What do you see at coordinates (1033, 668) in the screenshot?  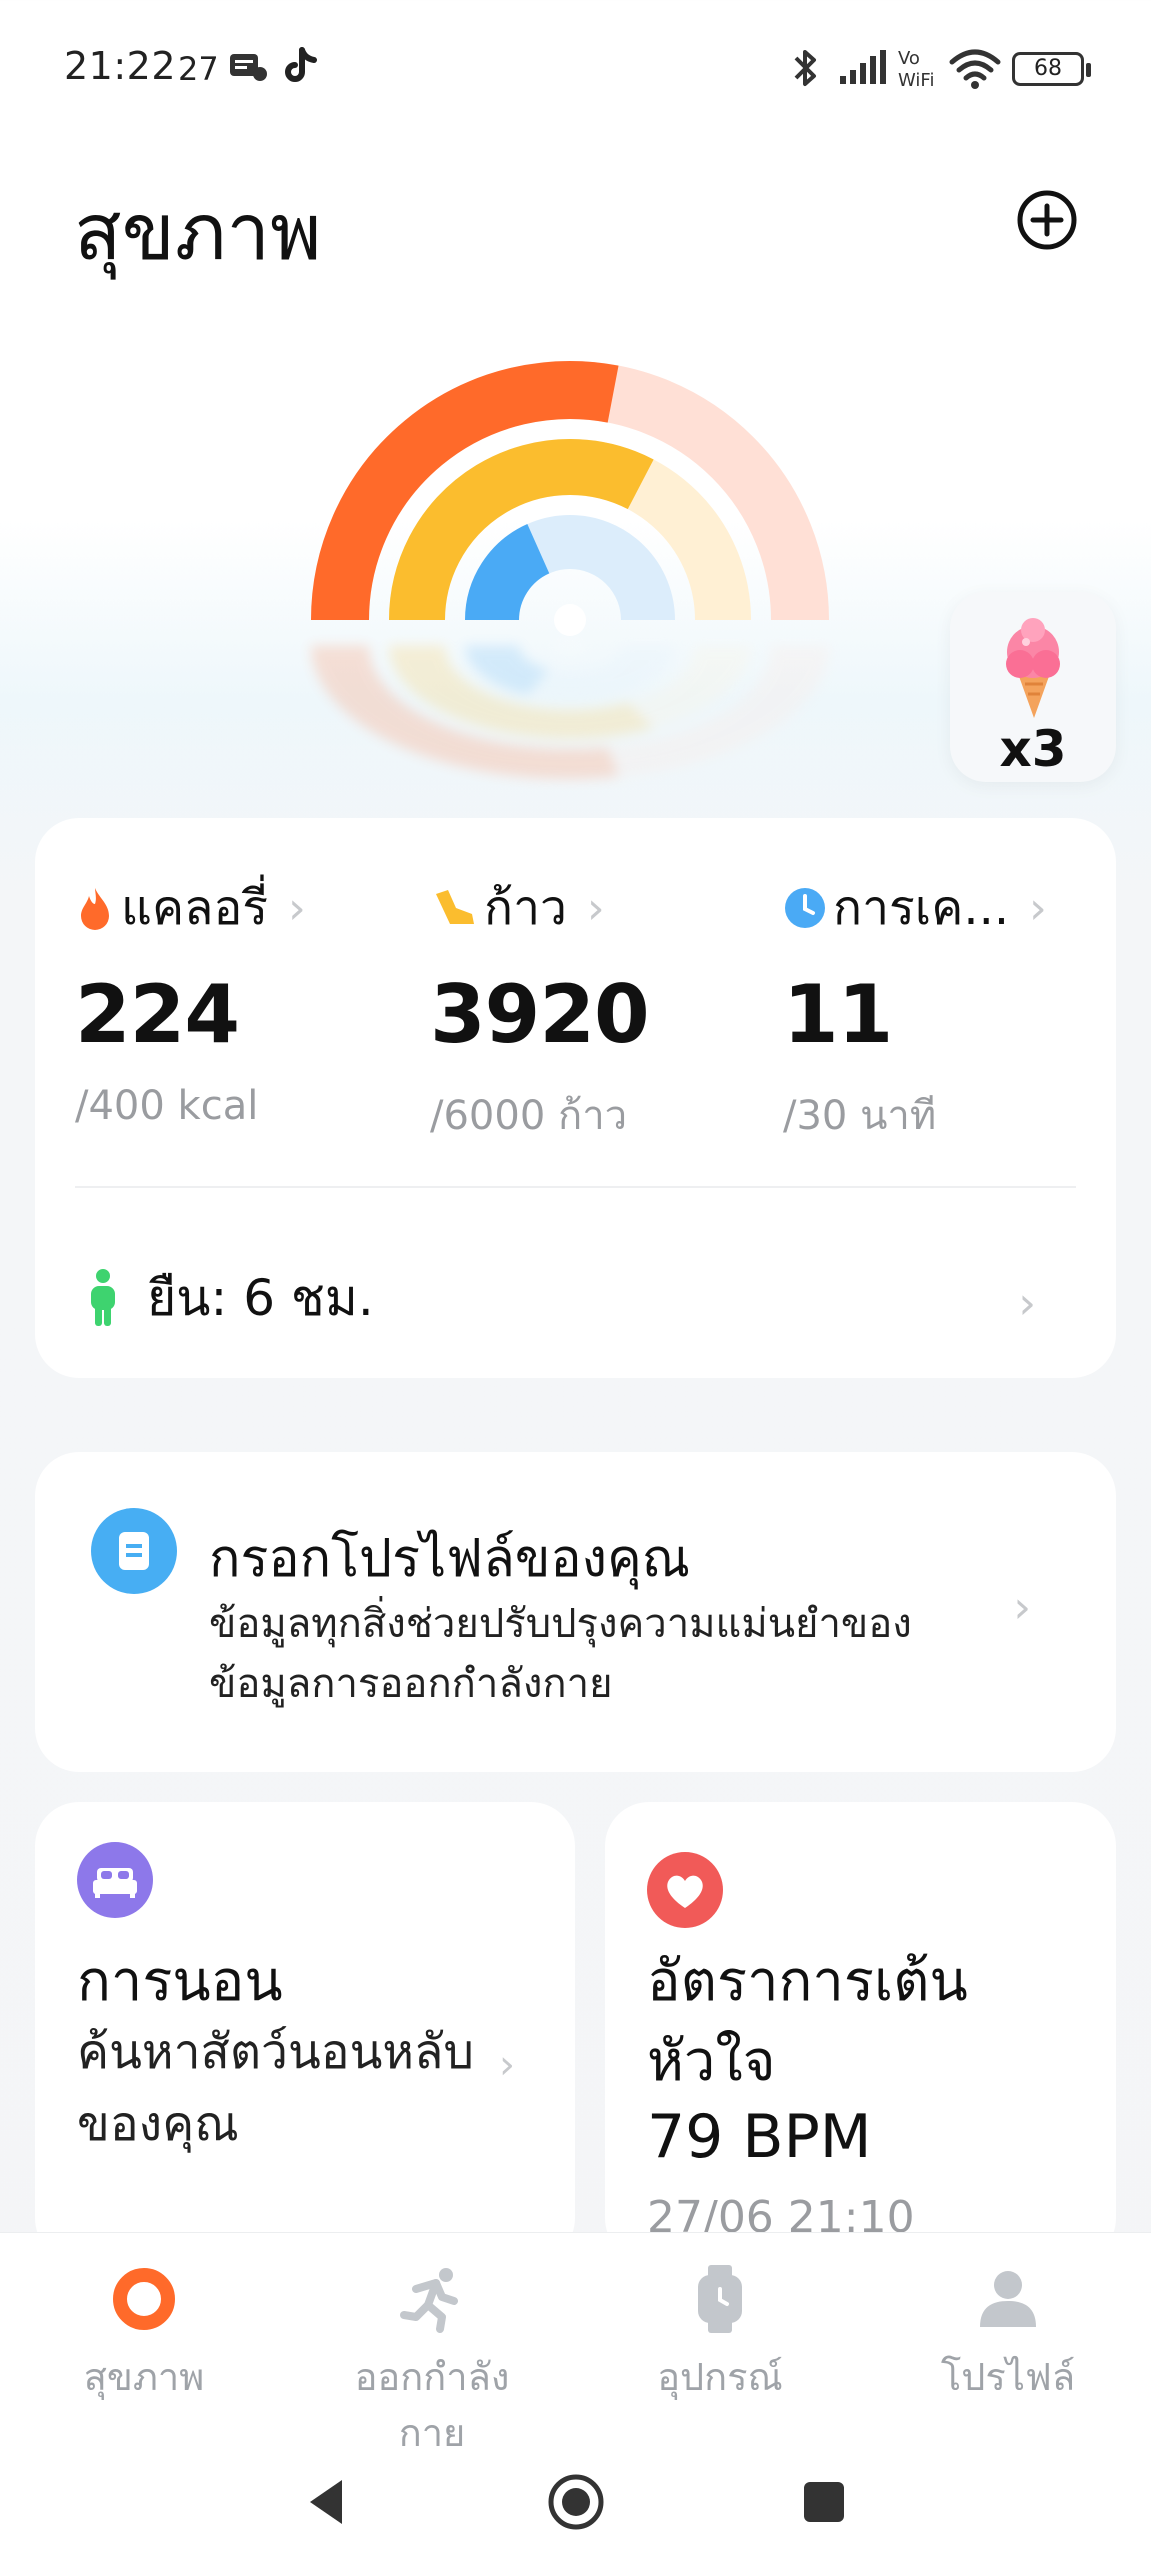 I see `ice-cream-icon` at bounding box center [1033, 668].